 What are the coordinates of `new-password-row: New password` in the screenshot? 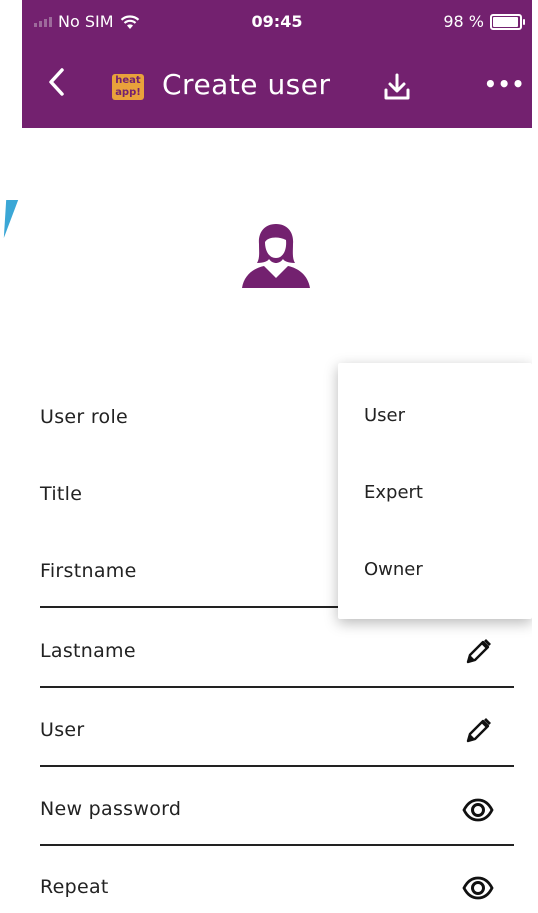 It's located at (277, 807).